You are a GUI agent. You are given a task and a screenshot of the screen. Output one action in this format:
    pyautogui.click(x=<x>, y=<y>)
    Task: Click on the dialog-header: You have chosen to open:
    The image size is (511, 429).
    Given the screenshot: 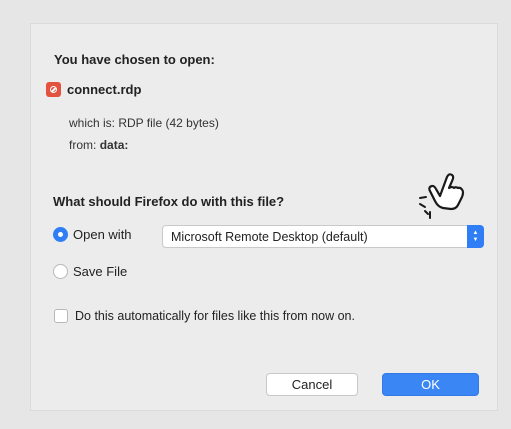 What is the action you would take?
    pyautogui.click(x=134, y=59)
    